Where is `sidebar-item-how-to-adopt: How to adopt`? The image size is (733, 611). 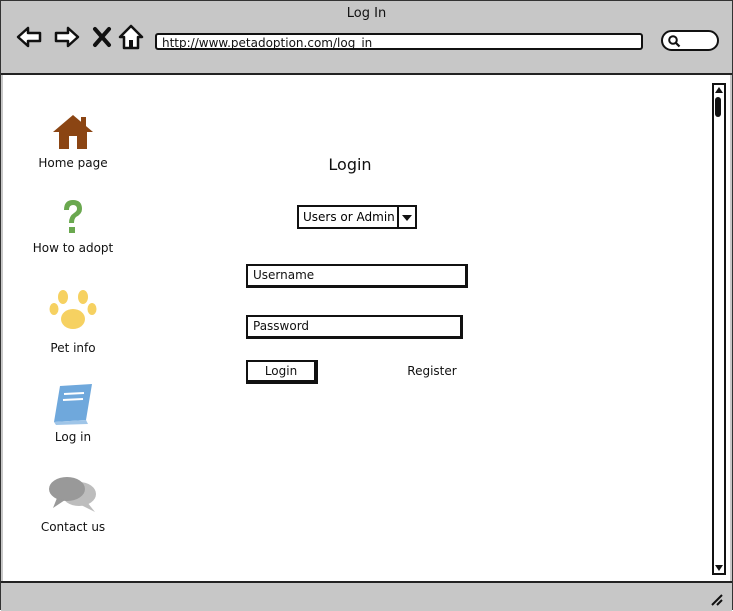 sidebar-item-how-to-adopt: How to adopt is located at coordinates (73, 226).